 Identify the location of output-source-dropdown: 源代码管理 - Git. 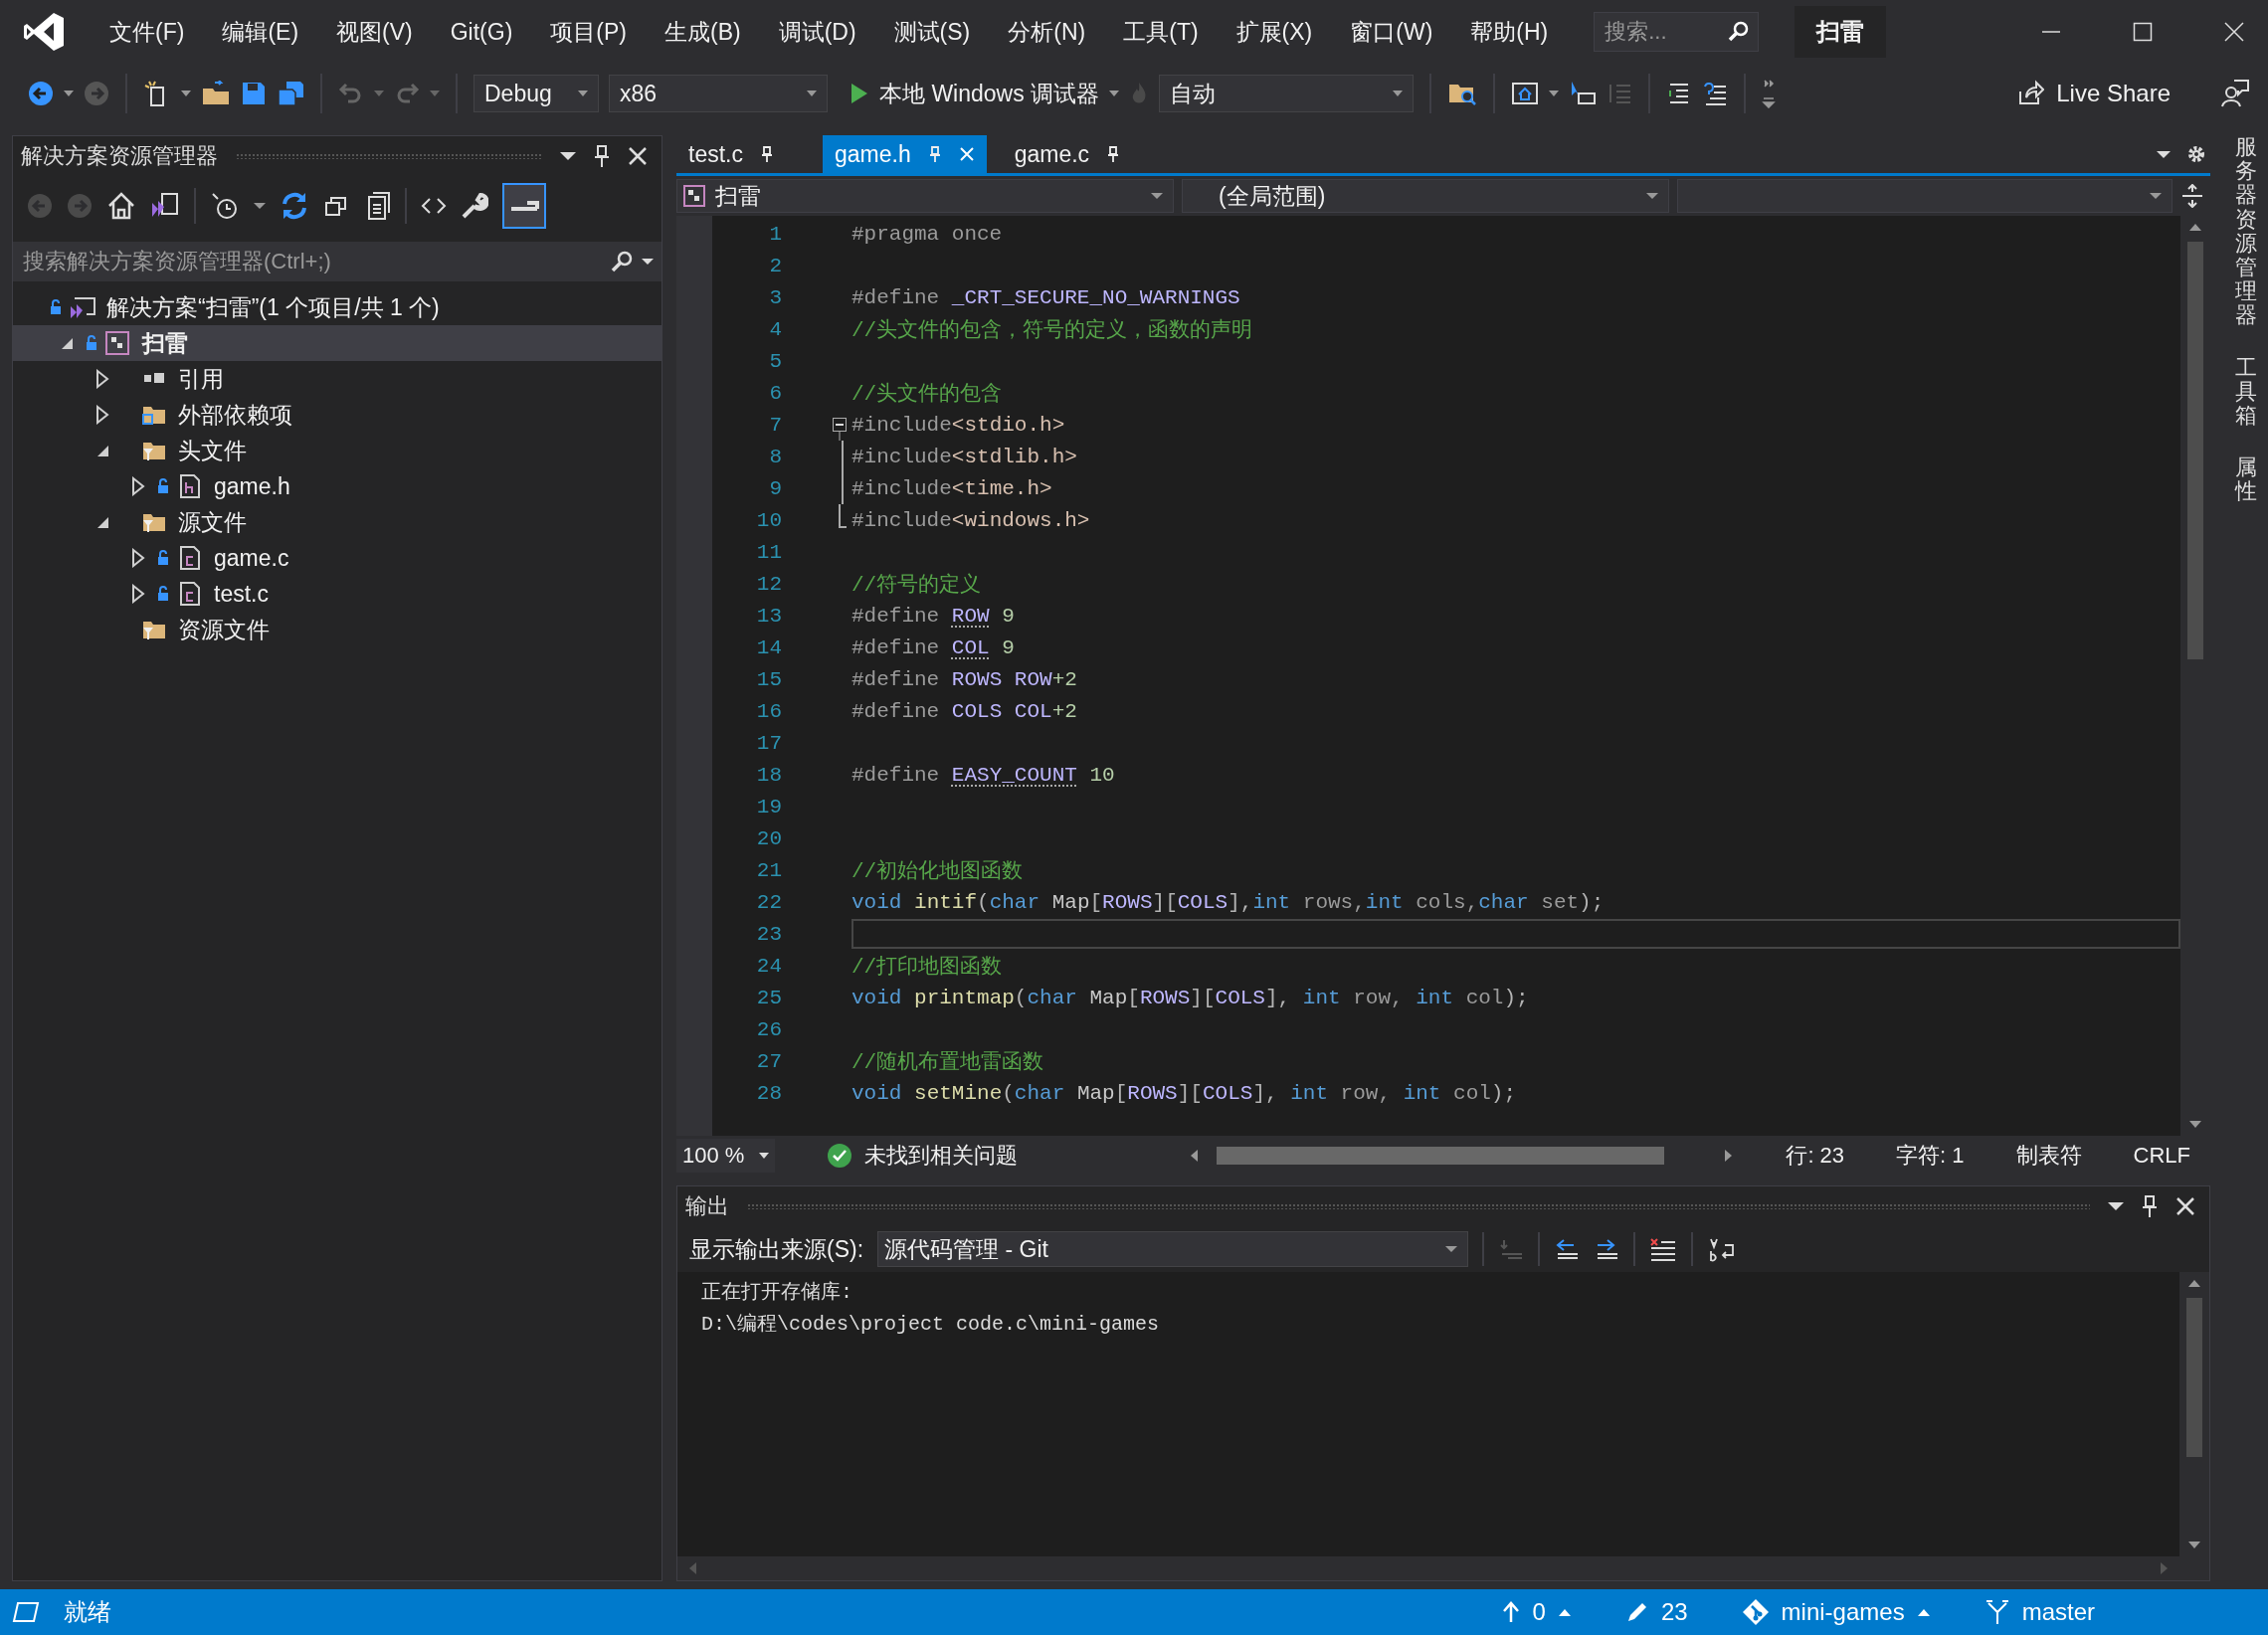
(1173, 1249).